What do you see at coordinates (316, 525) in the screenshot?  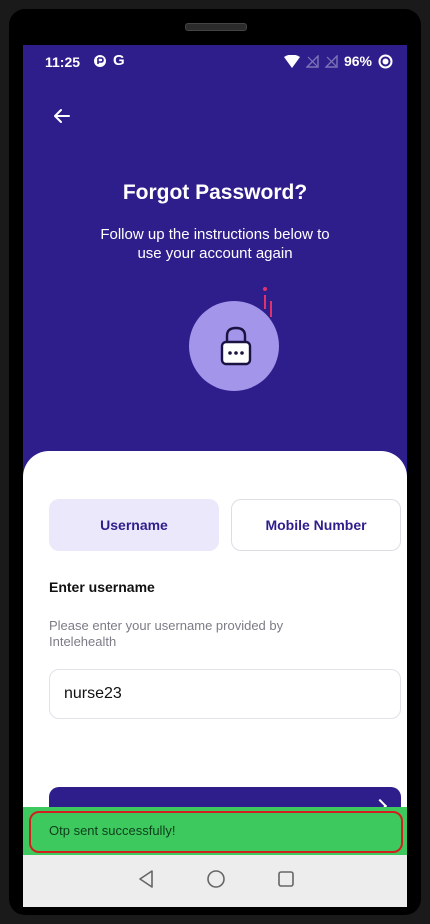 I see `tab-mobile-number: Mobile Number` at bounding box center [316, 525].